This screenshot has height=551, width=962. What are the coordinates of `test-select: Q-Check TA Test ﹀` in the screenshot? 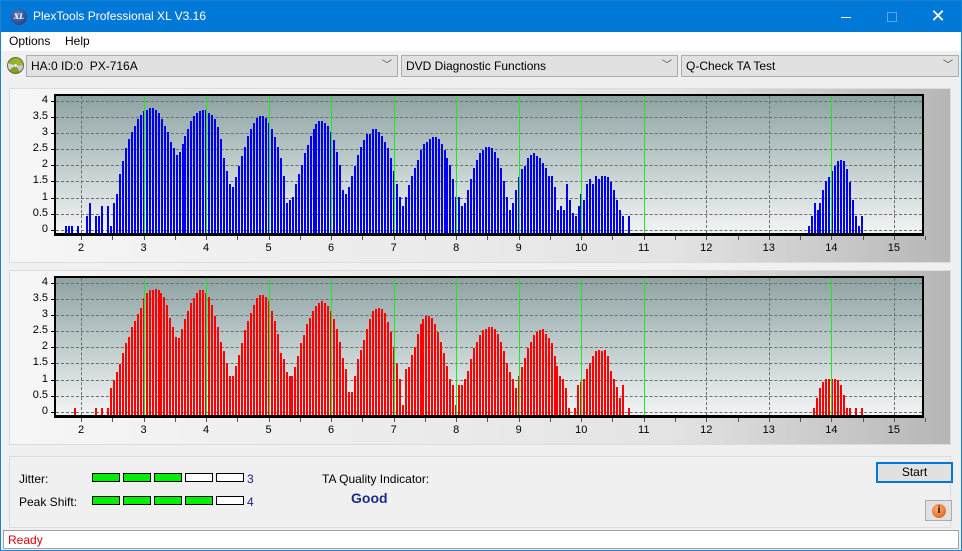 It's located at (820, 66).